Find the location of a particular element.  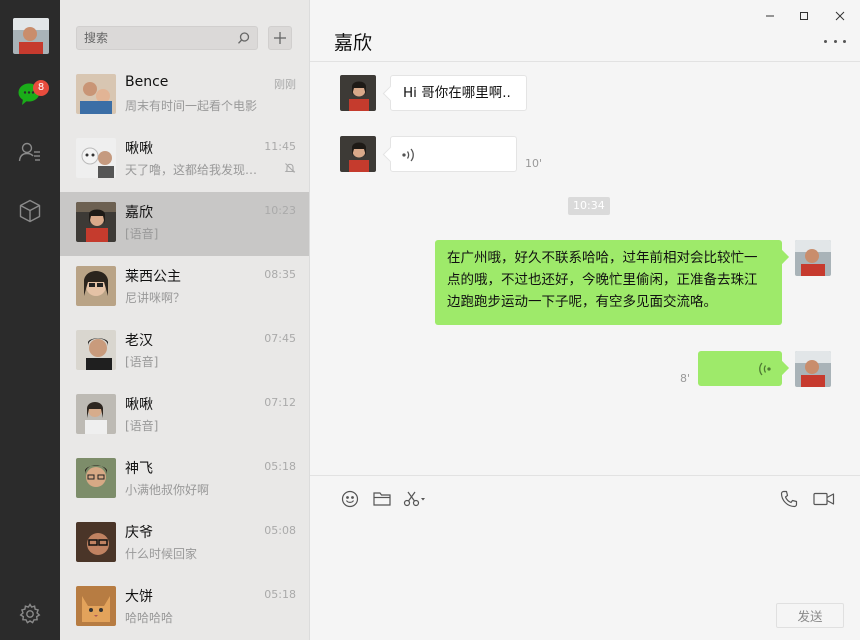

conversation-name: Bence is located at coordinates (147, 82).